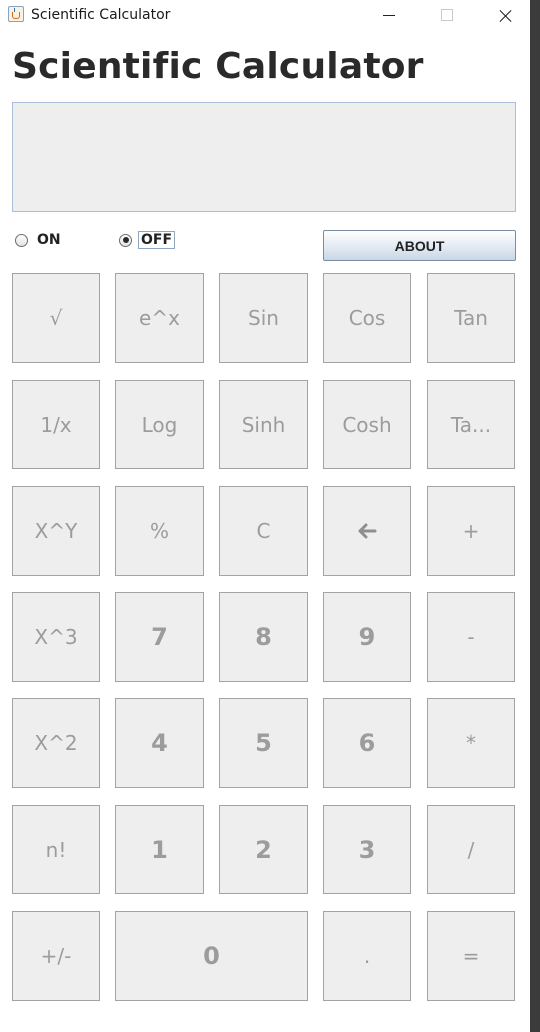 This screenshot has width=540, height=1032. What do you see at coordinates (505, 15) in the screenshot?
I see `close-button` at bounding box center [505, 15].